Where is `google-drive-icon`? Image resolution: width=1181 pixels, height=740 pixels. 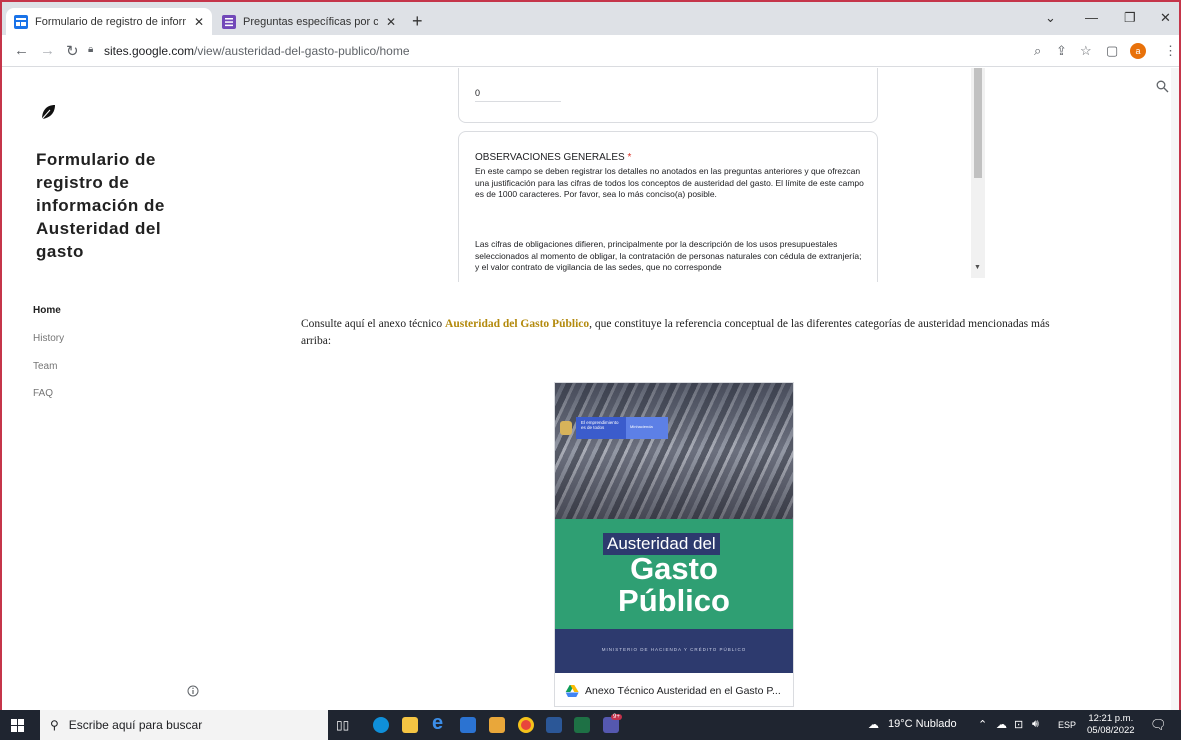
google-drive-icon is located at coordinates (572, 690).